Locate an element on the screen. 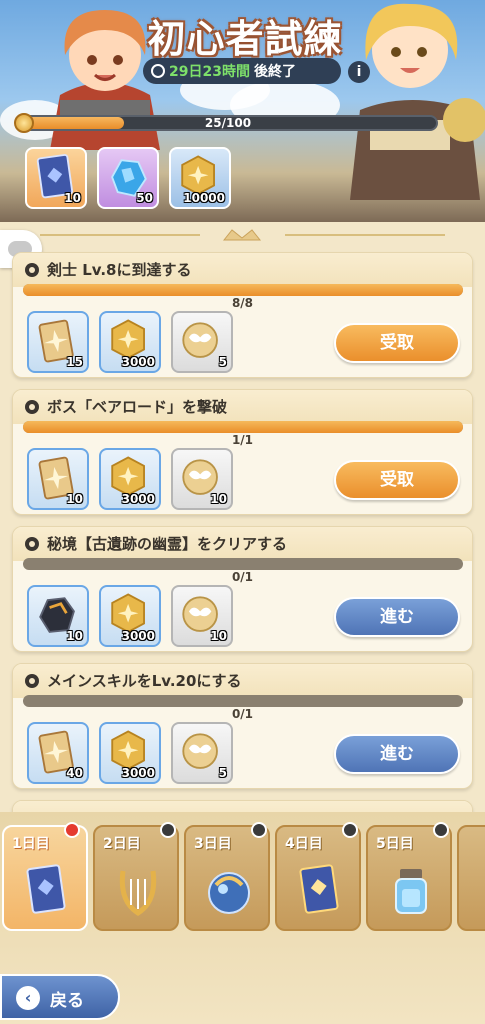 The image size is (485, 1024). quest-header: 剣士 Lv.8に到達する is located at coordinates (242, 270).